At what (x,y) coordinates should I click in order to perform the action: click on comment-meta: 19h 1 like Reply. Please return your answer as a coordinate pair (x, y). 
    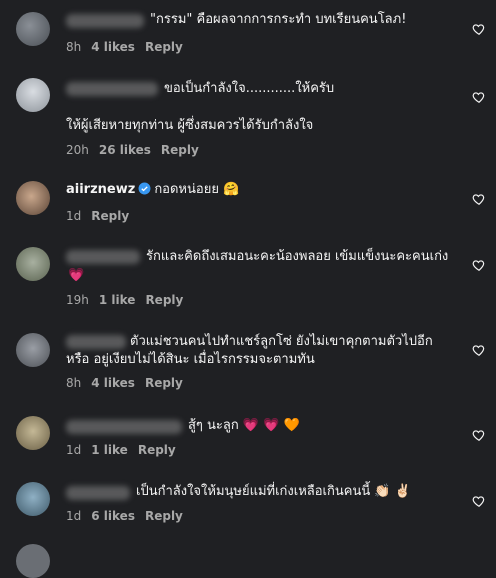
    Looking at the image, I should click on (124, 300).